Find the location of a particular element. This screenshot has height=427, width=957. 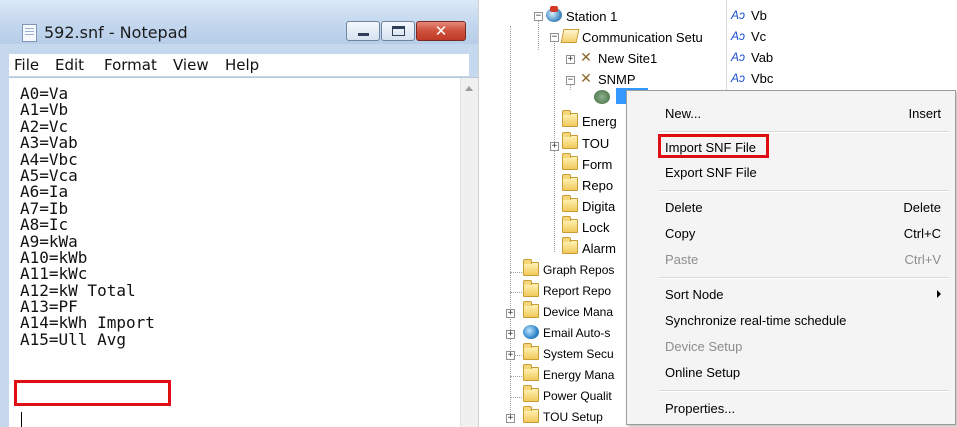

menu-edit: Edit is located at coordinates (69, 65).